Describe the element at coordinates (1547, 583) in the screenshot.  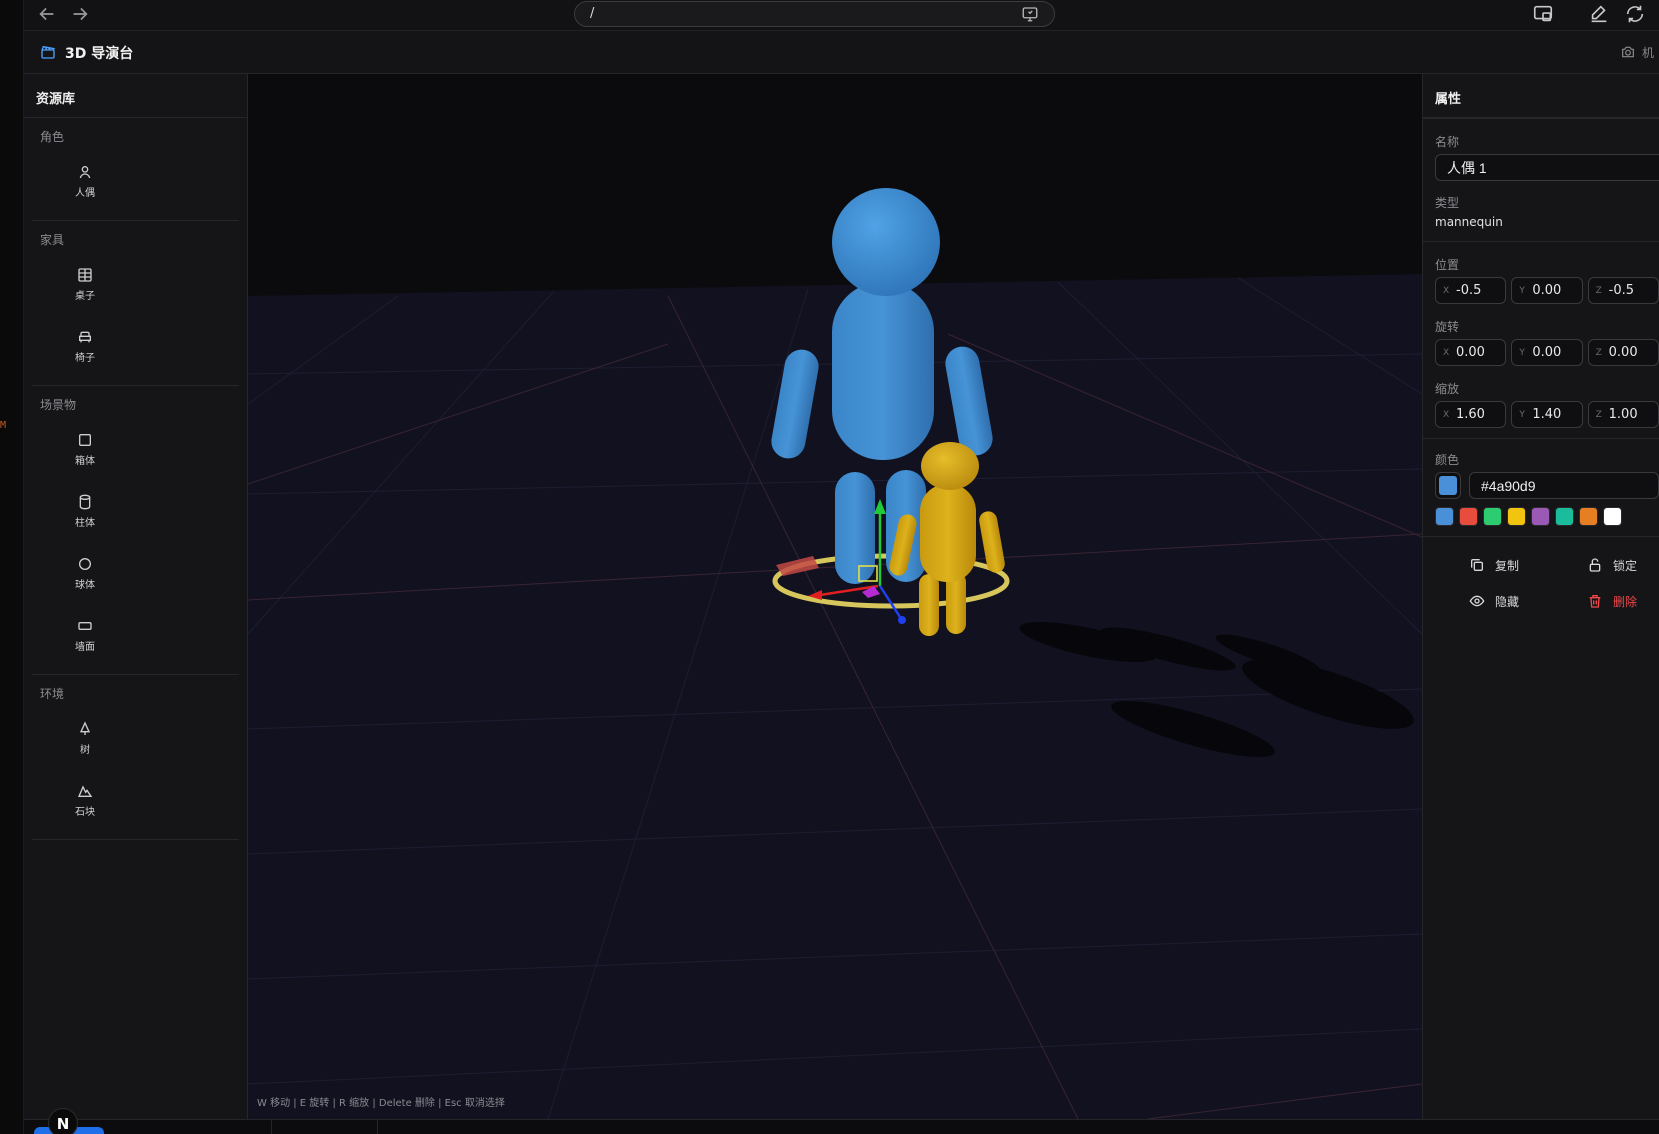
I see `object-actions: 复制 锁定 隐藏 删除` at that location.